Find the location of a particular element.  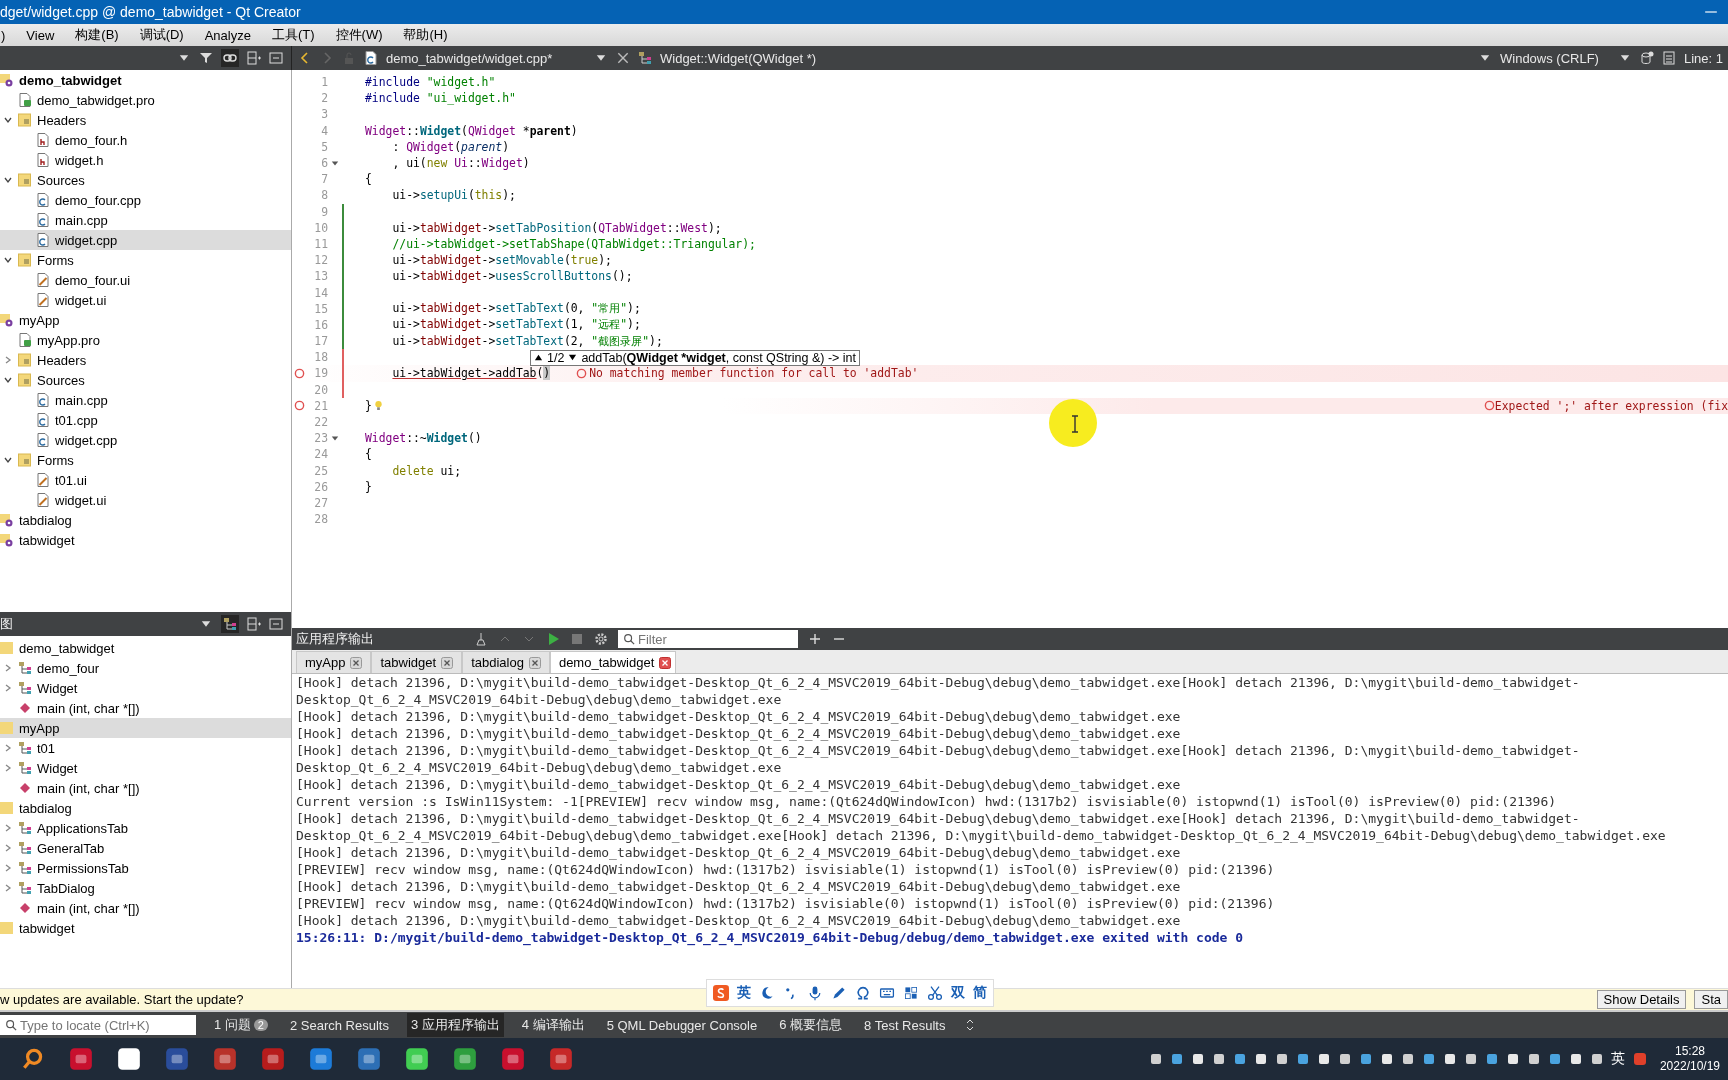

tree-item: Headers is located at coordinates (145, 360).